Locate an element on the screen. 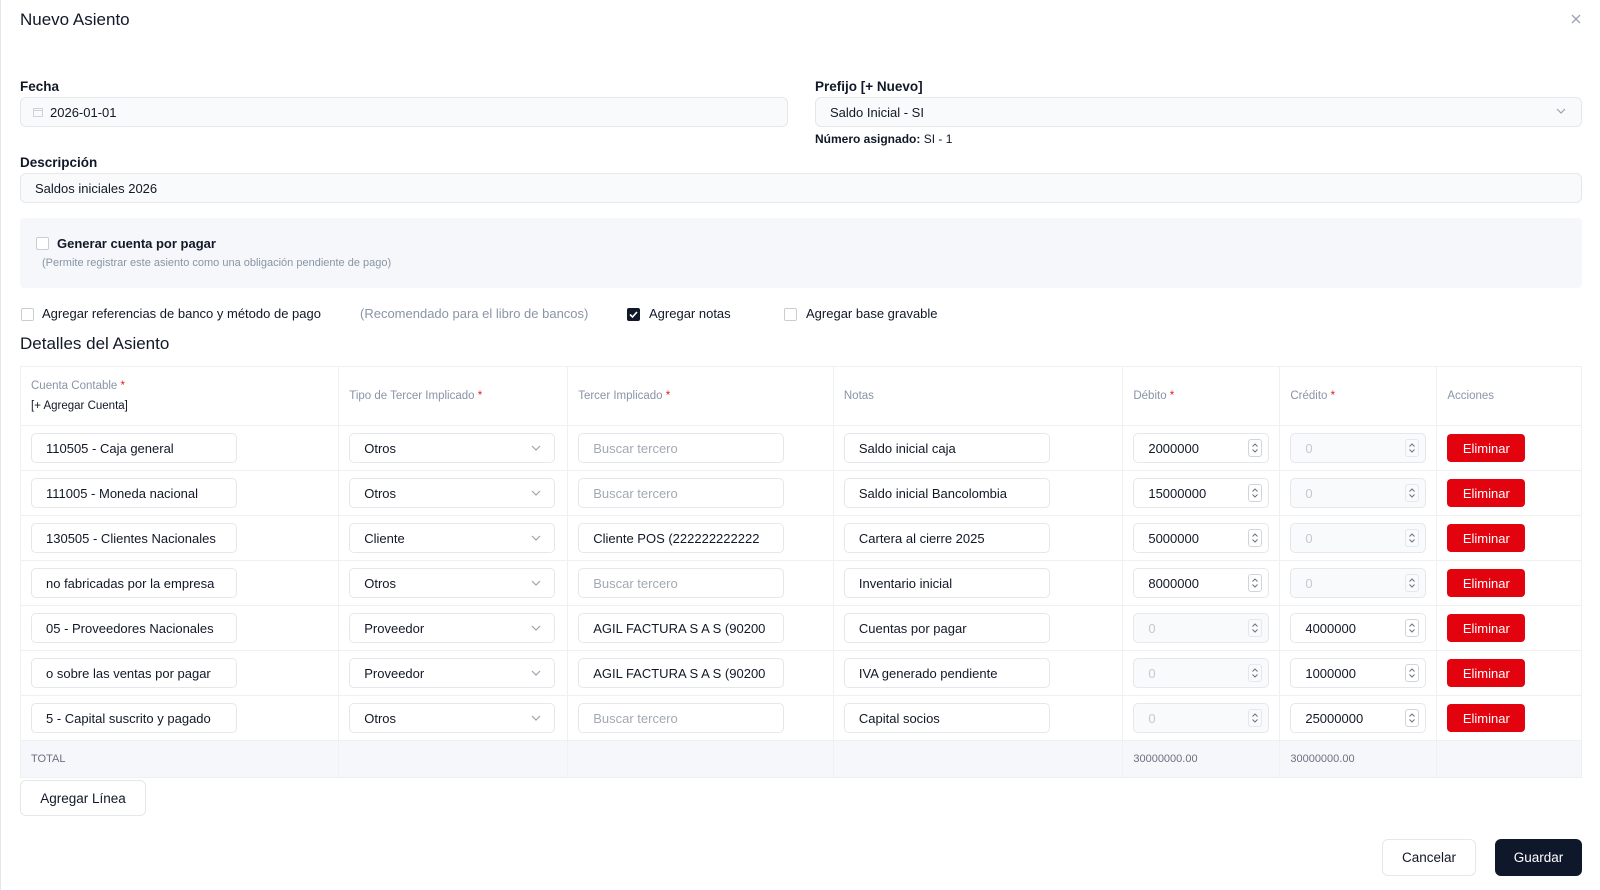 The height and width of the screenshot is (890, 1600). cuenta-por-pagar-checkbox is located at coordinates (42, 243).